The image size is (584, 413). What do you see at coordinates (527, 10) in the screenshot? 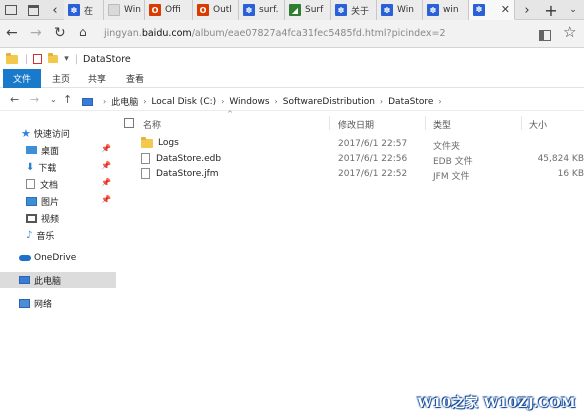
I see `tab-scroll-right-icon: ›` at bounding box center [527, 10].